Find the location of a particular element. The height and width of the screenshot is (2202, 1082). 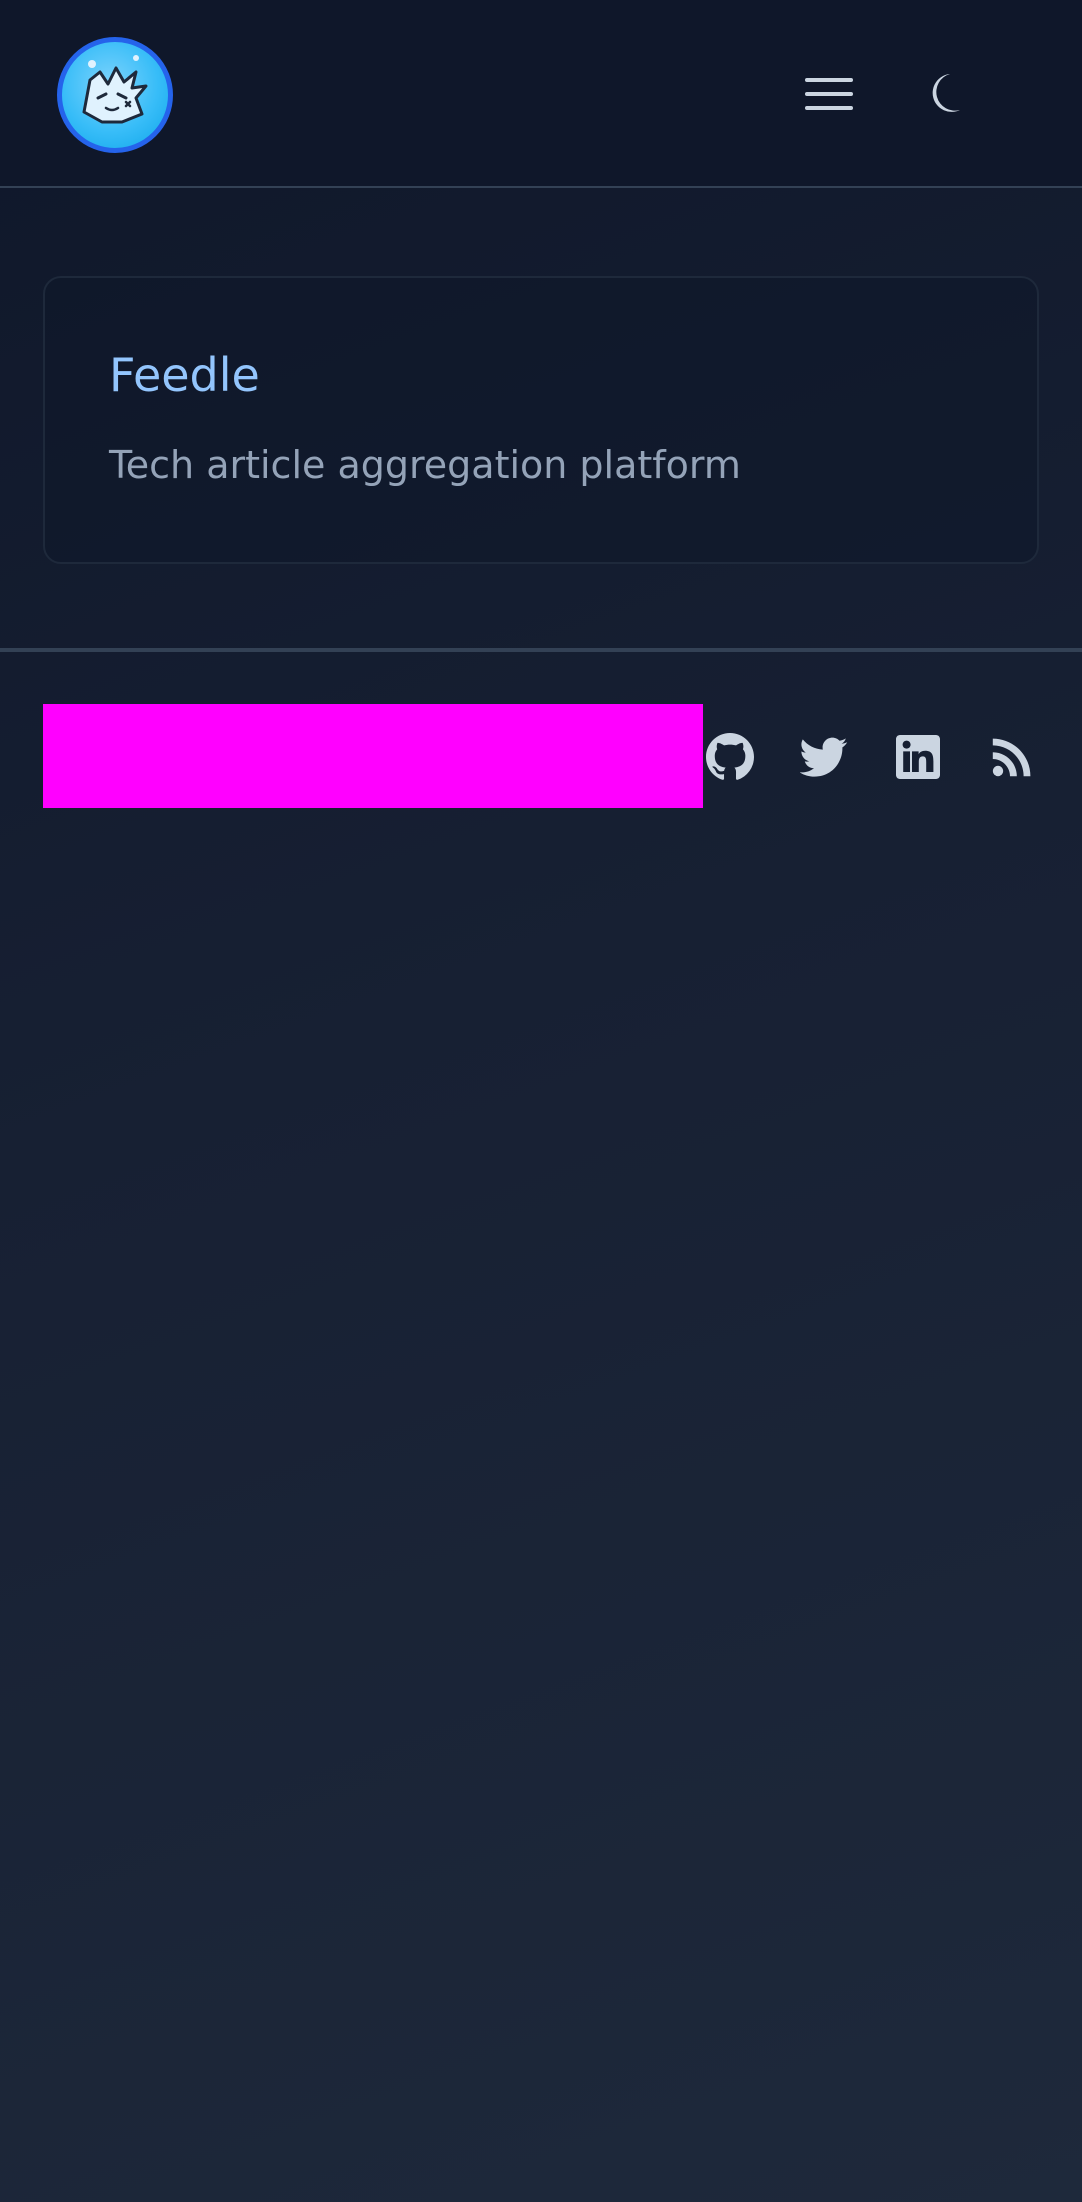

project-description: Tech article aggregation platform is located at coordinates (425, 465).